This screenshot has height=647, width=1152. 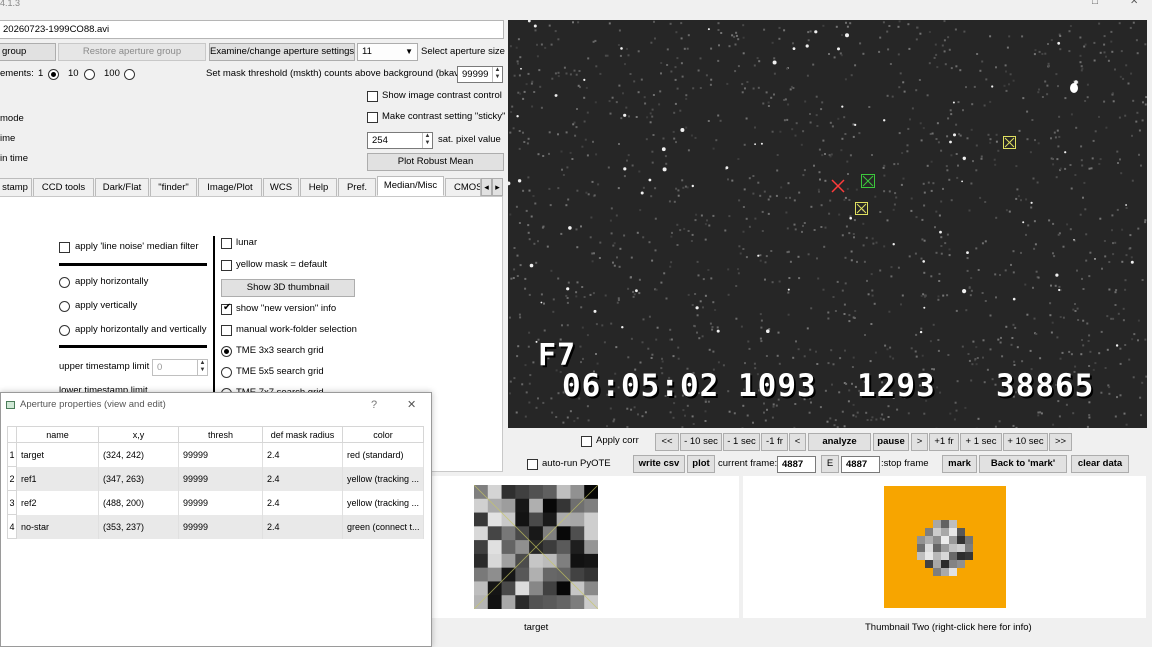 What do you see at coordinates (400, 140) in the screenshot?
I see `sat-pixel-spinbox: 254 ▲ ▼` at bounding box center [400, 140].